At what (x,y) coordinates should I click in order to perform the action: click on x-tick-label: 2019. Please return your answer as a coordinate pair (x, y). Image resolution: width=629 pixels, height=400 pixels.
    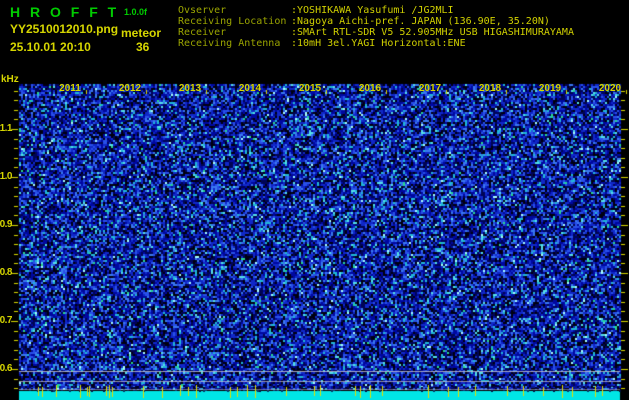
    Looking at the image, I should click on (550, 88).